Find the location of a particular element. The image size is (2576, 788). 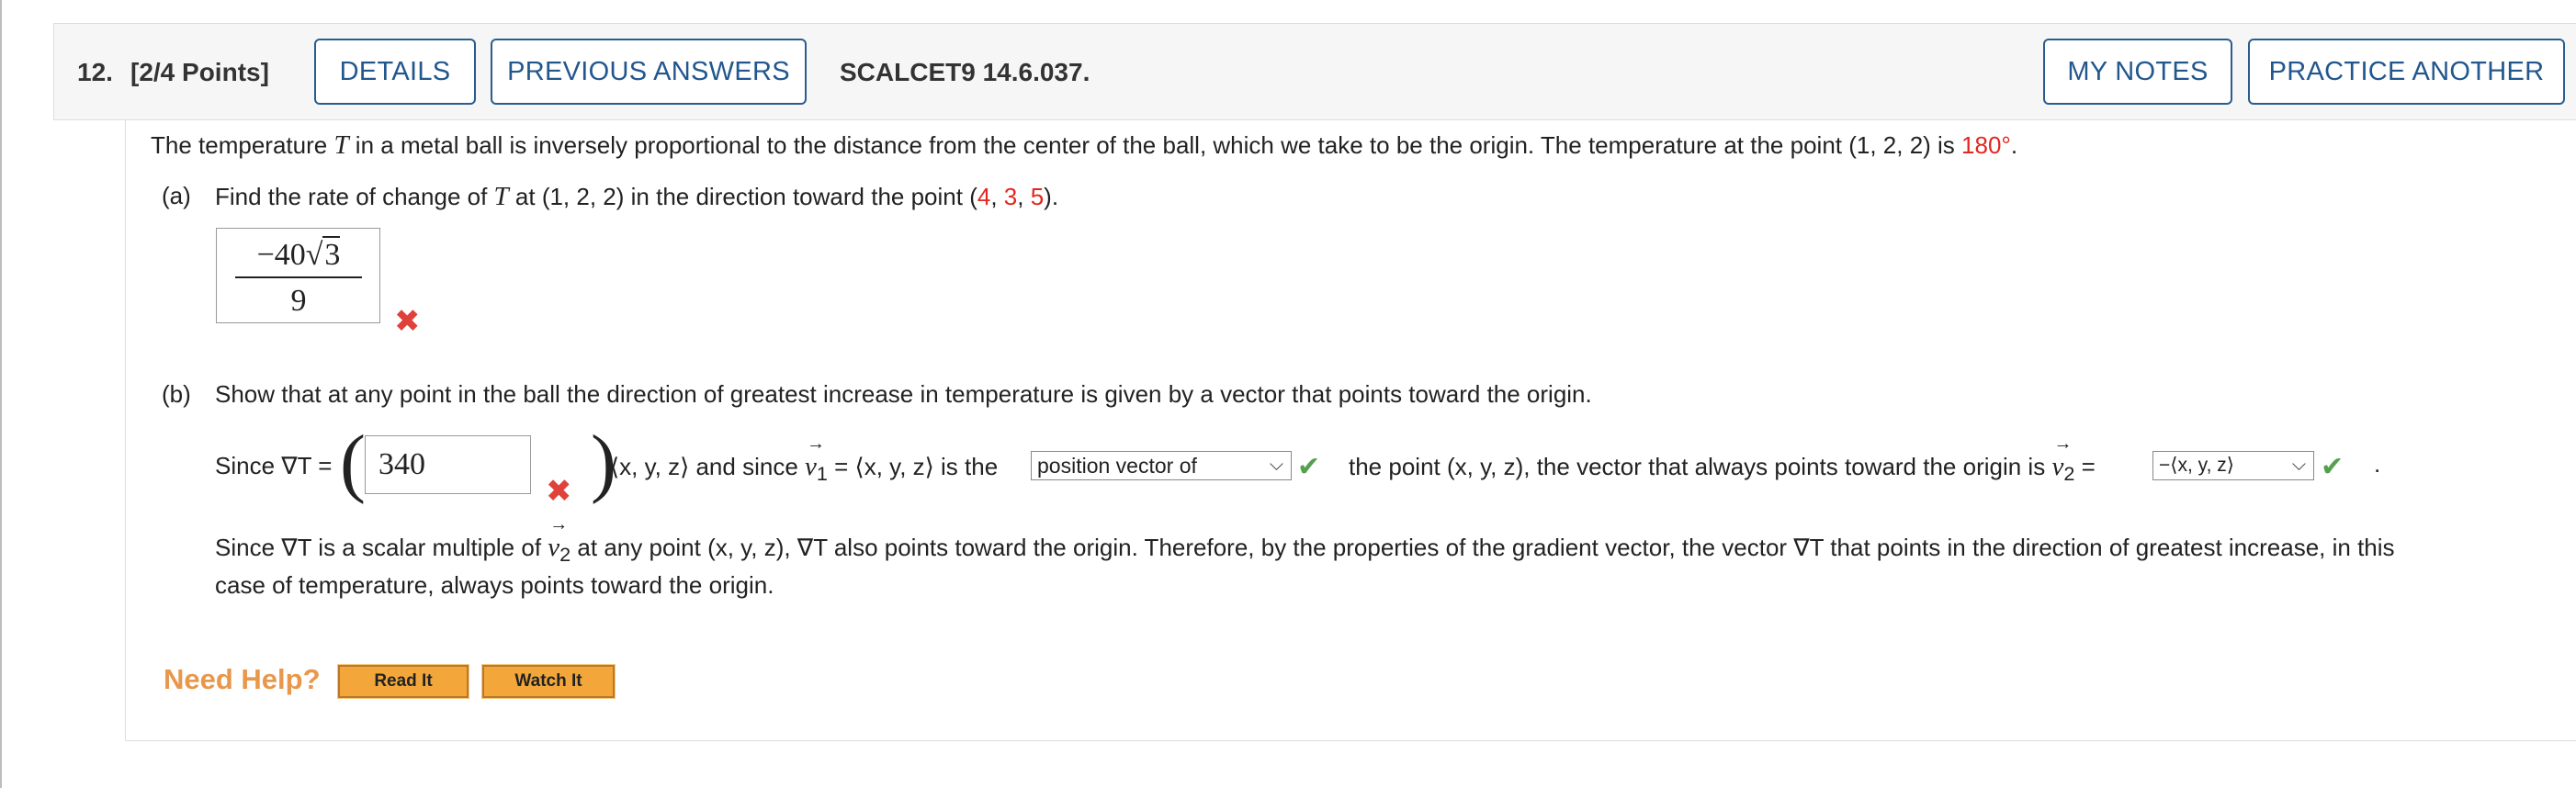

part-a-answer-box: −40√3 9 is located at coordinates (298, 275).